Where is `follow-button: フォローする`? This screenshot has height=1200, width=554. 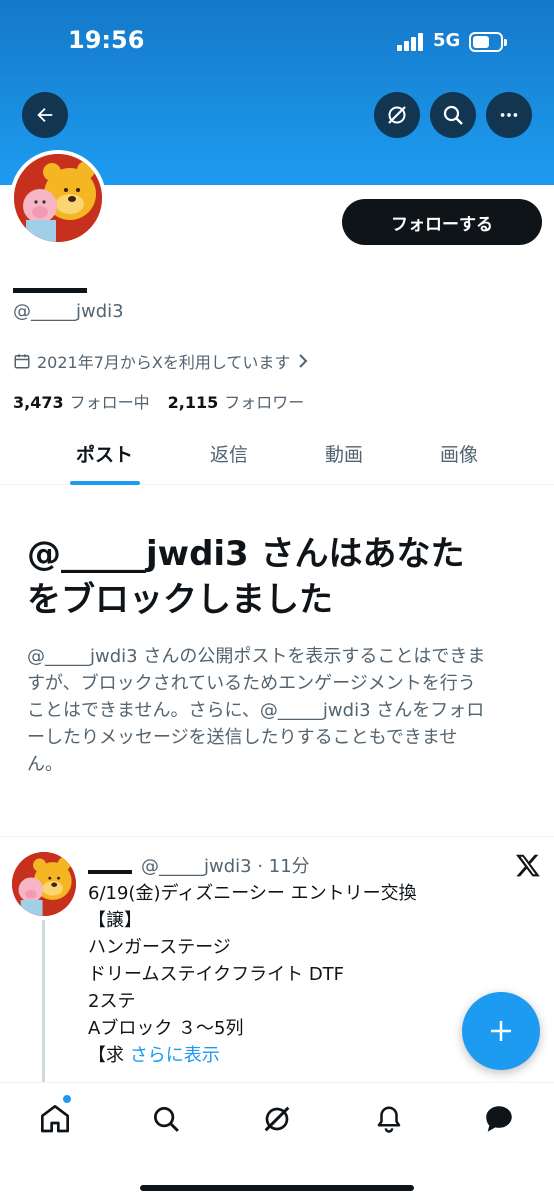
follow-button: フォローする is located at coordinates (442, 222).